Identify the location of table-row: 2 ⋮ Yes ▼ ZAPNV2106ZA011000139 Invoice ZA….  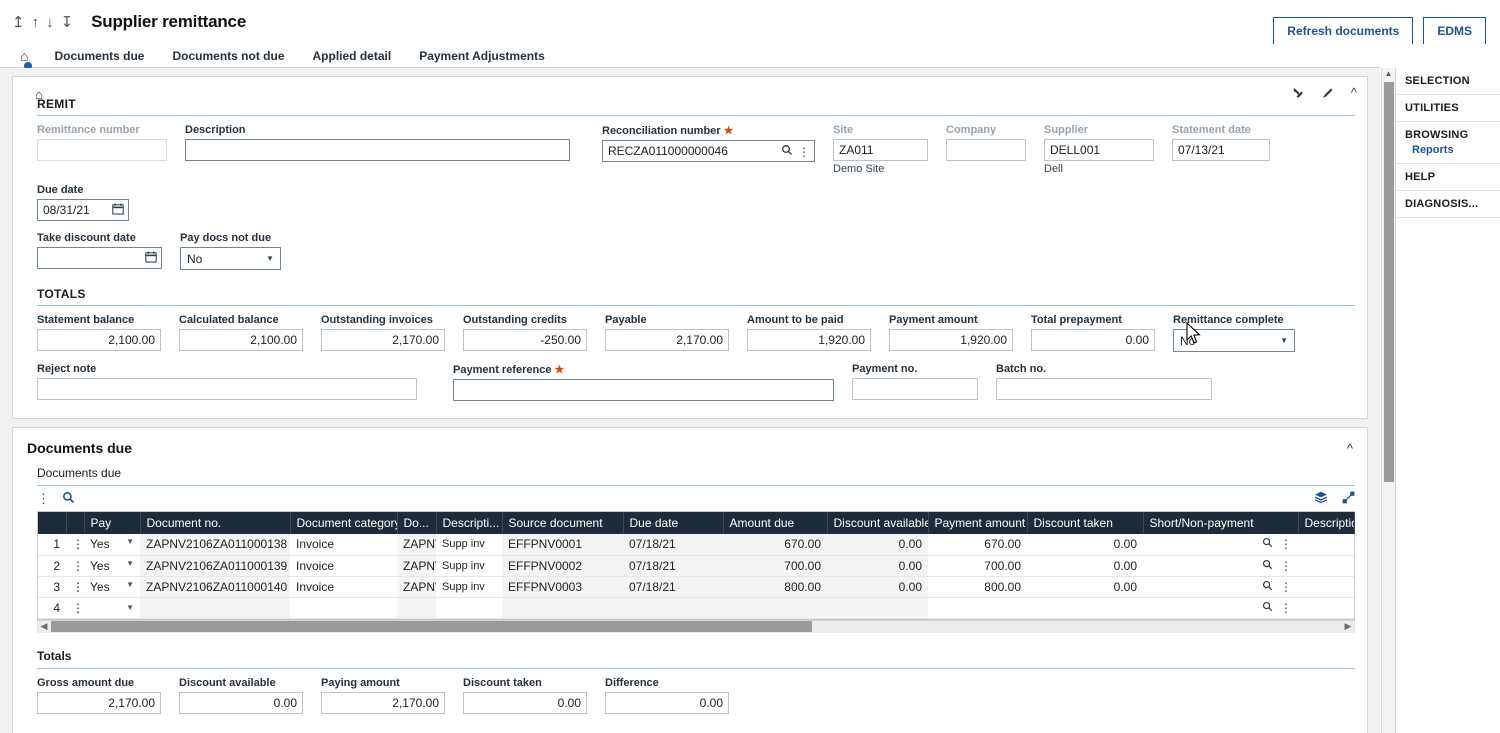
(696, 566).